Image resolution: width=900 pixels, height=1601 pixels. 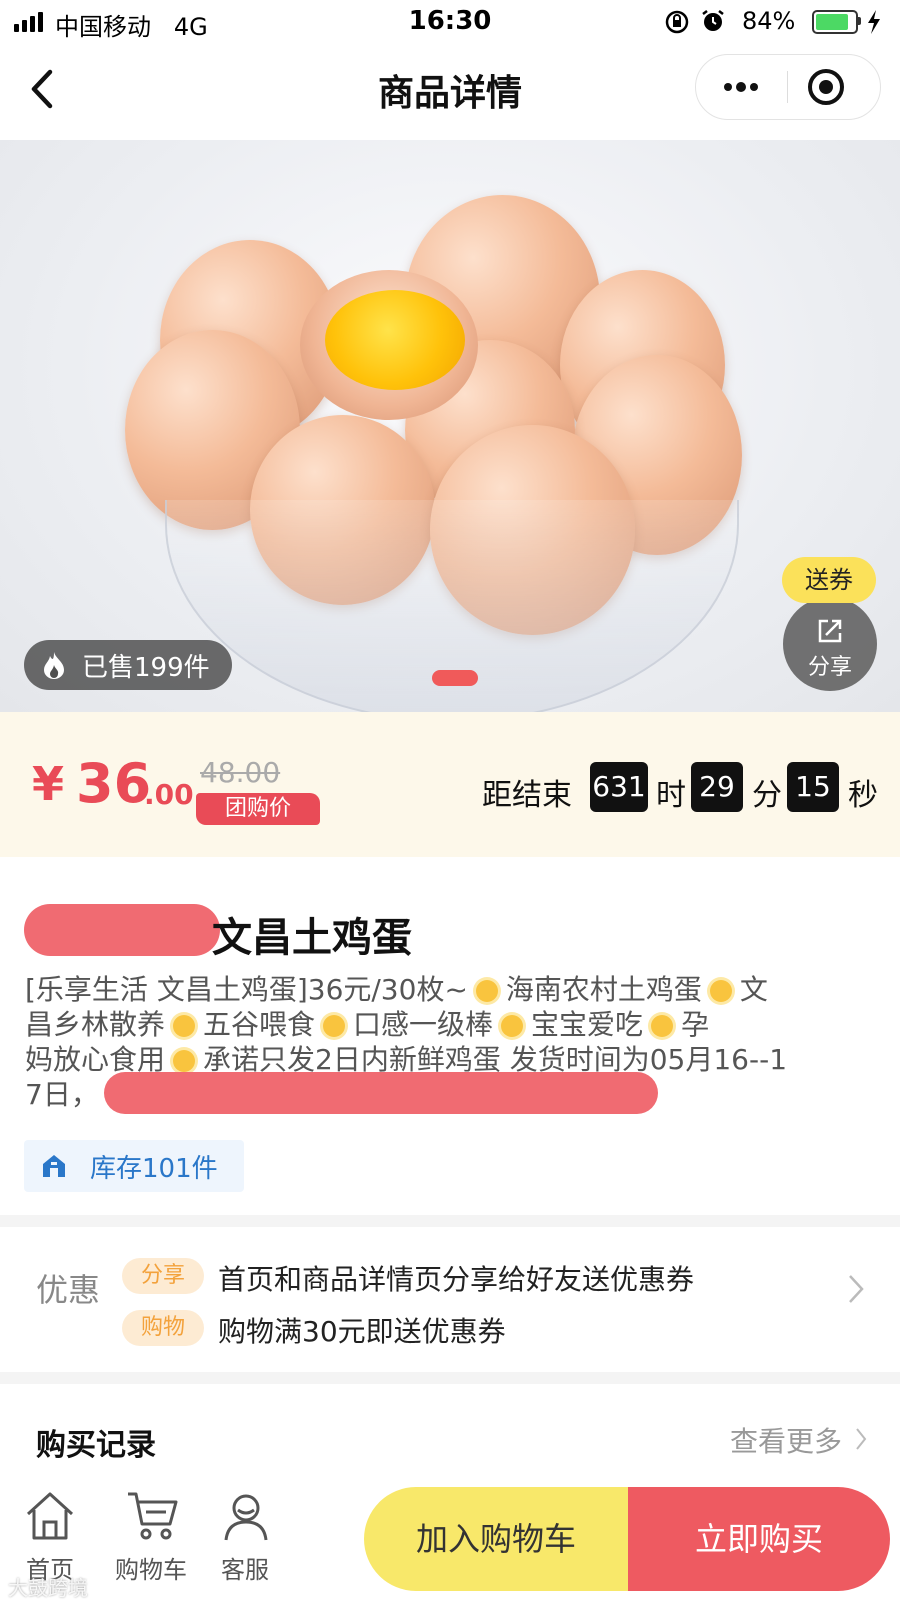 I want to click on sold-count-badge: 已售199件, so click(x=128, y=665).